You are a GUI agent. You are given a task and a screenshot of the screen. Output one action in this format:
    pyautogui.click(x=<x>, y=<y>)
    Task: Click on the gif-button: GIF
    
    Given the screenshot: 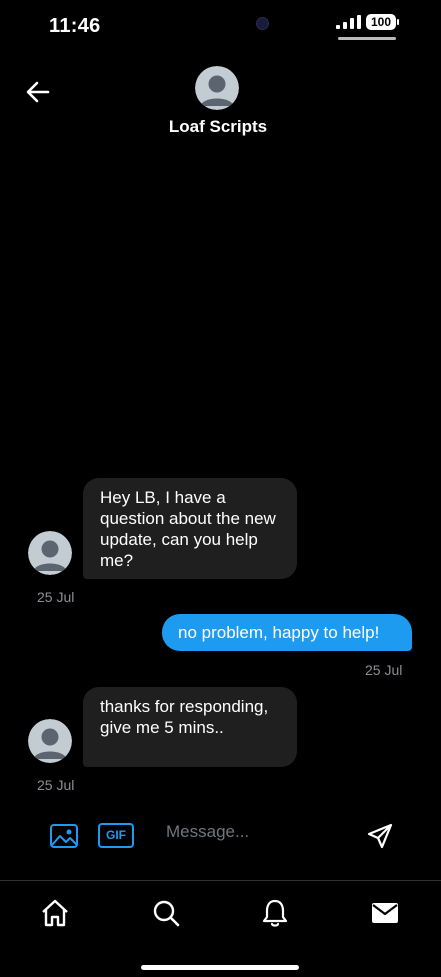 What is the action you would take?
    pyautogui.click(x=116, y=835)
    